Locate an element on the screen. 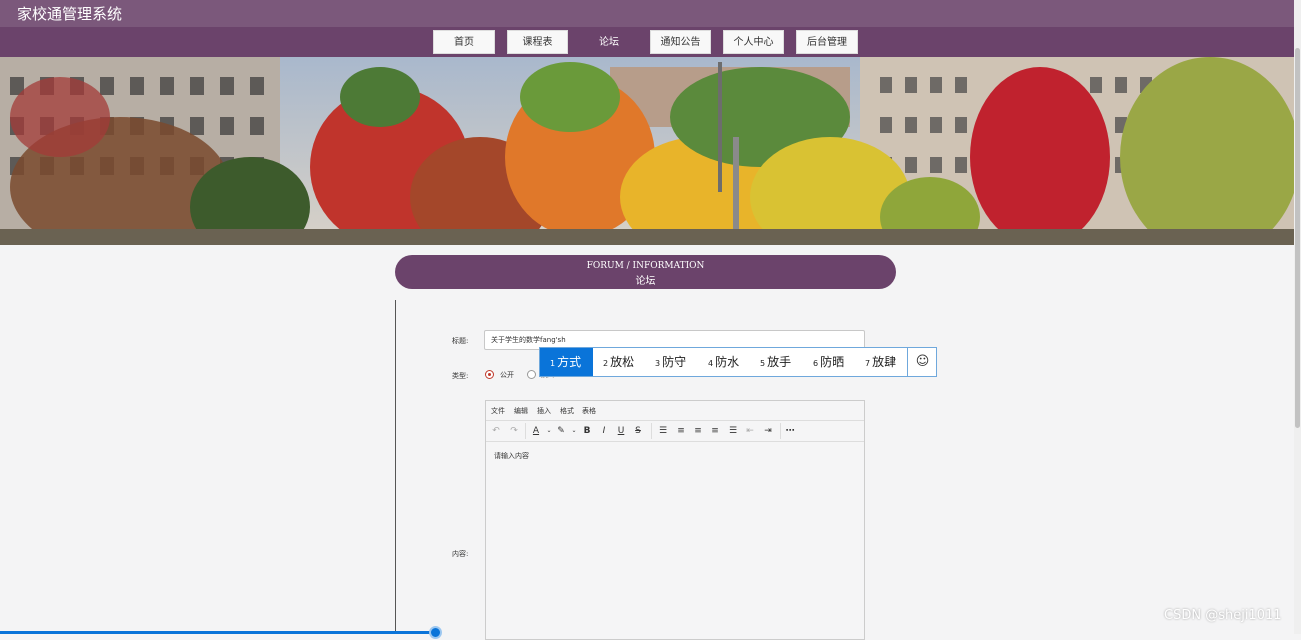 The height and width of the screenshot is (640, 1301). ime-candidate: 5 放手 is located at coordinates (775, 362).